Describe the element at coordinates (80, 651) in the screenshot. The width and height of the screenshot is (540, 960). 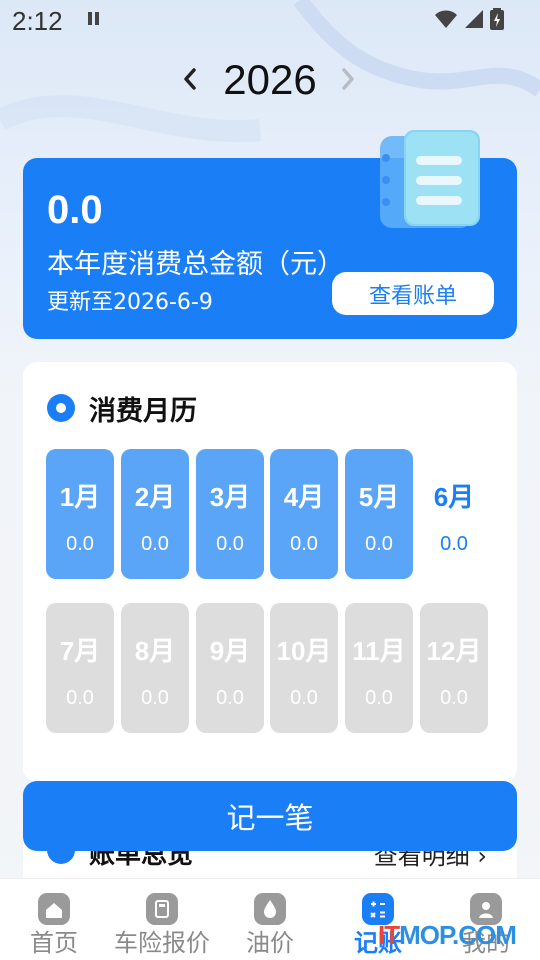
I see `month-name: 7月` at that location.